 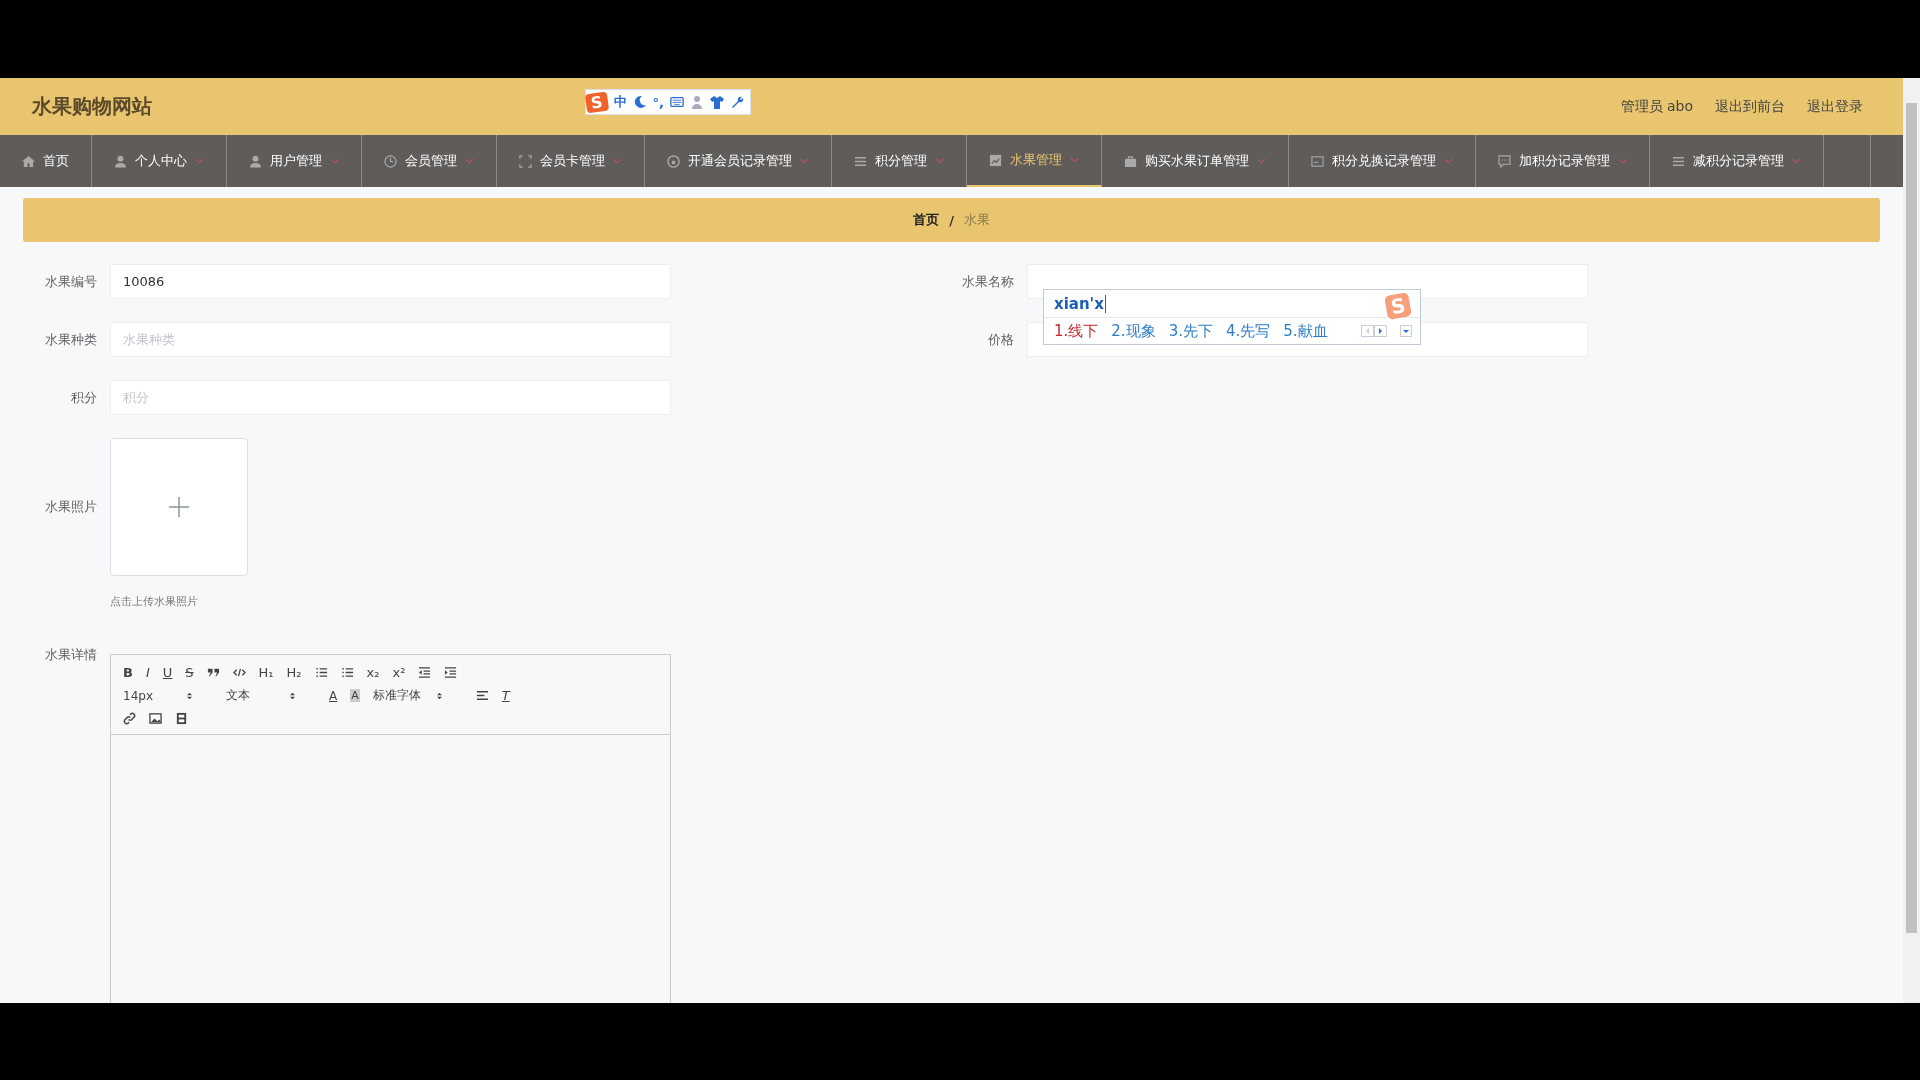 What do you see at coordinates (70, 507) in the screenshot?
I see `field-label: 水果照片` at bounding box center [70, 507].